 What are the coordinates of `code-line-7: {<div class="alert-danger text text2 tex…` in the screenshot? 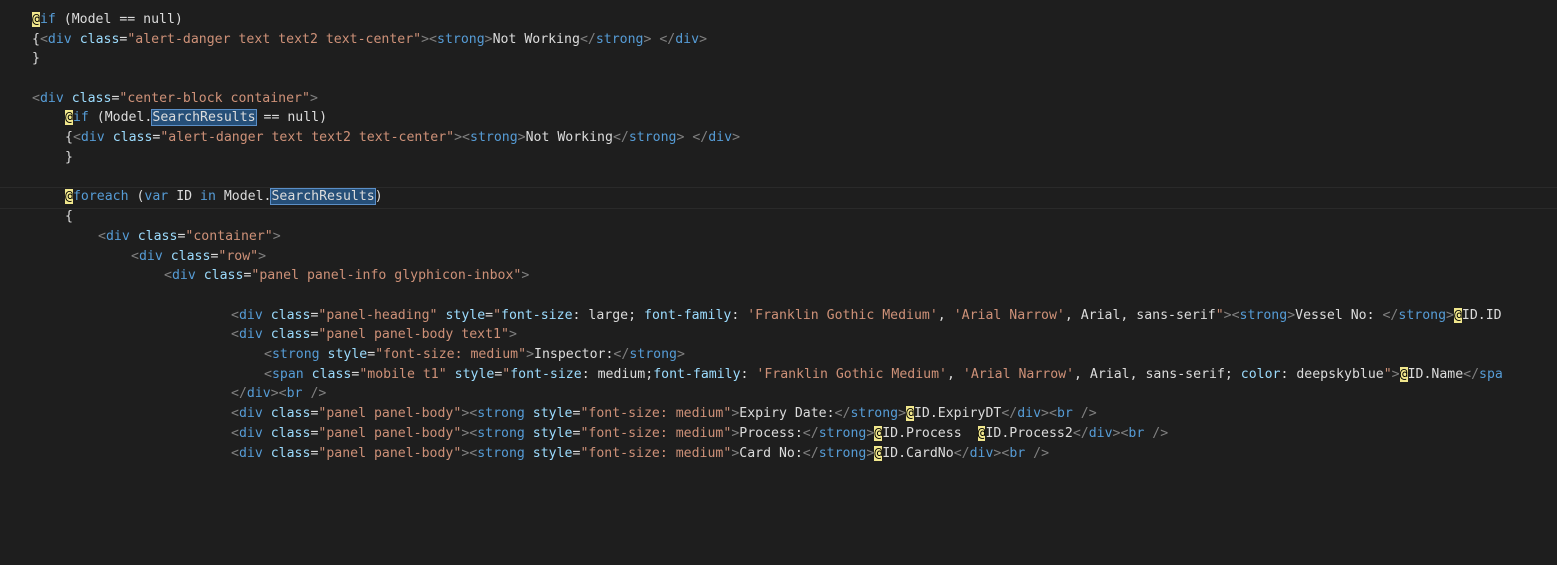 It's located at (811, 138).